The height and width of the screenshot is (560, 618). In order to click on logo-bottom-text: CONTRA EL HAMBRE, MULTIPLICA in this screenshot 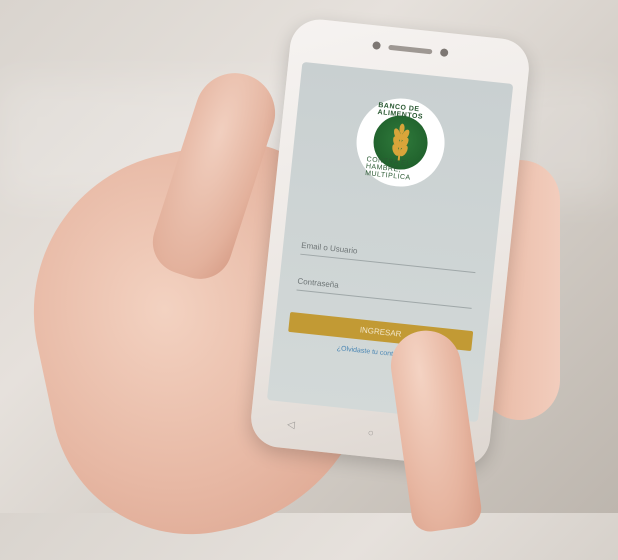, I will do `click(387, 169)`.